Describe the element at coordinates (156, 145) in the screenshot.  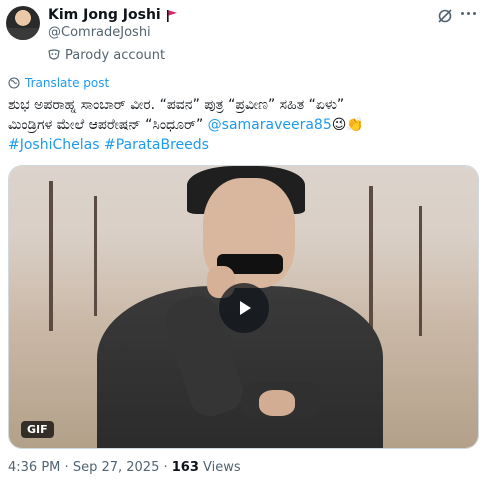
I see `hashtag-link-2: #ParataBreeds` at that location.